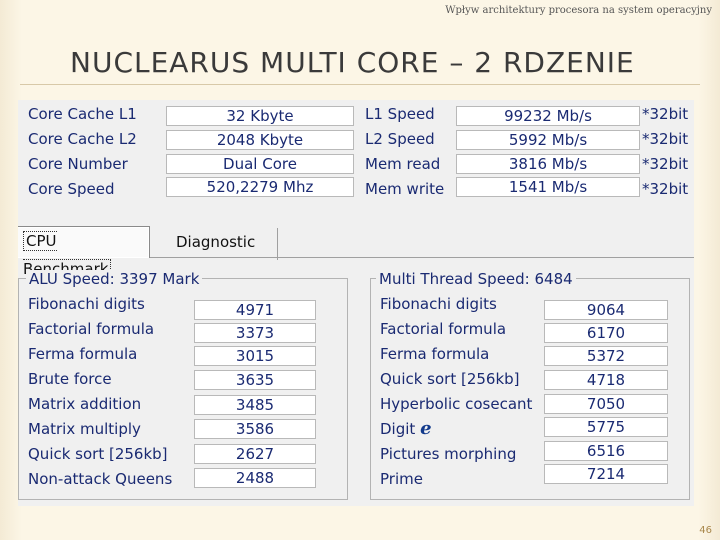 This screenshot has width=720, height=540. What do you see at coordinates (255, 380) in the screenshot?
I see `alu-row-value: 3635` at bounding box center [255, 380].